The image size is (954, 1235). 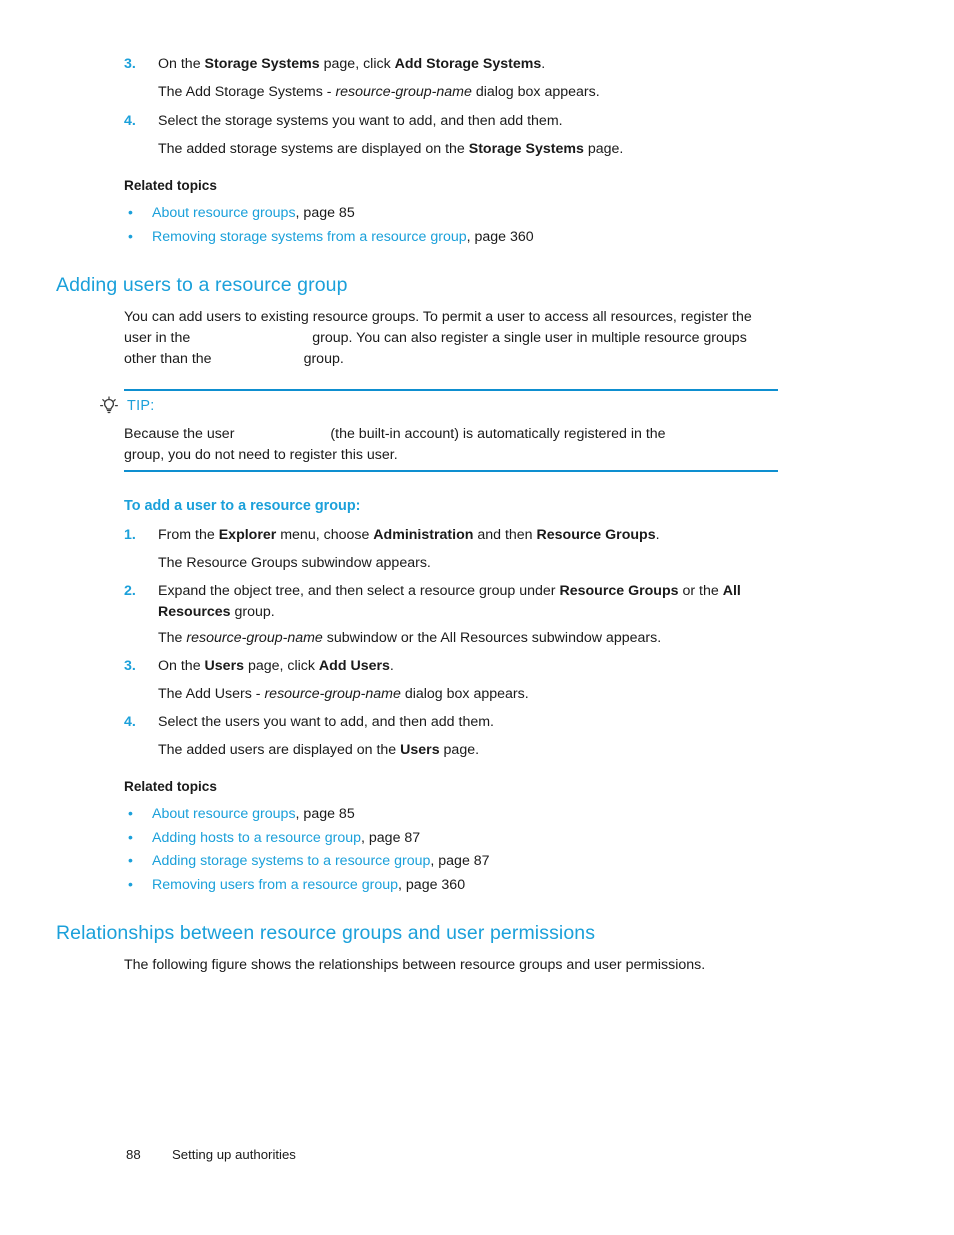 I want to click on step-marker: 2., so click(x=130, y=591).